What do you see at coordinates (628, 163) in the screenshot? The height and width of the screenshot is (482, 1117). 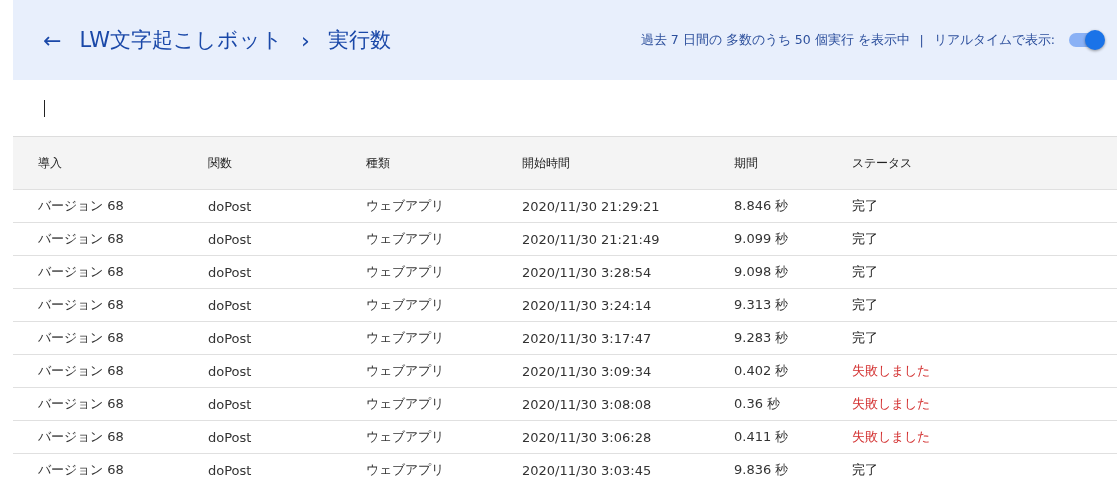 I see `column-header: 開始時間` at bounding box center [628, 163].